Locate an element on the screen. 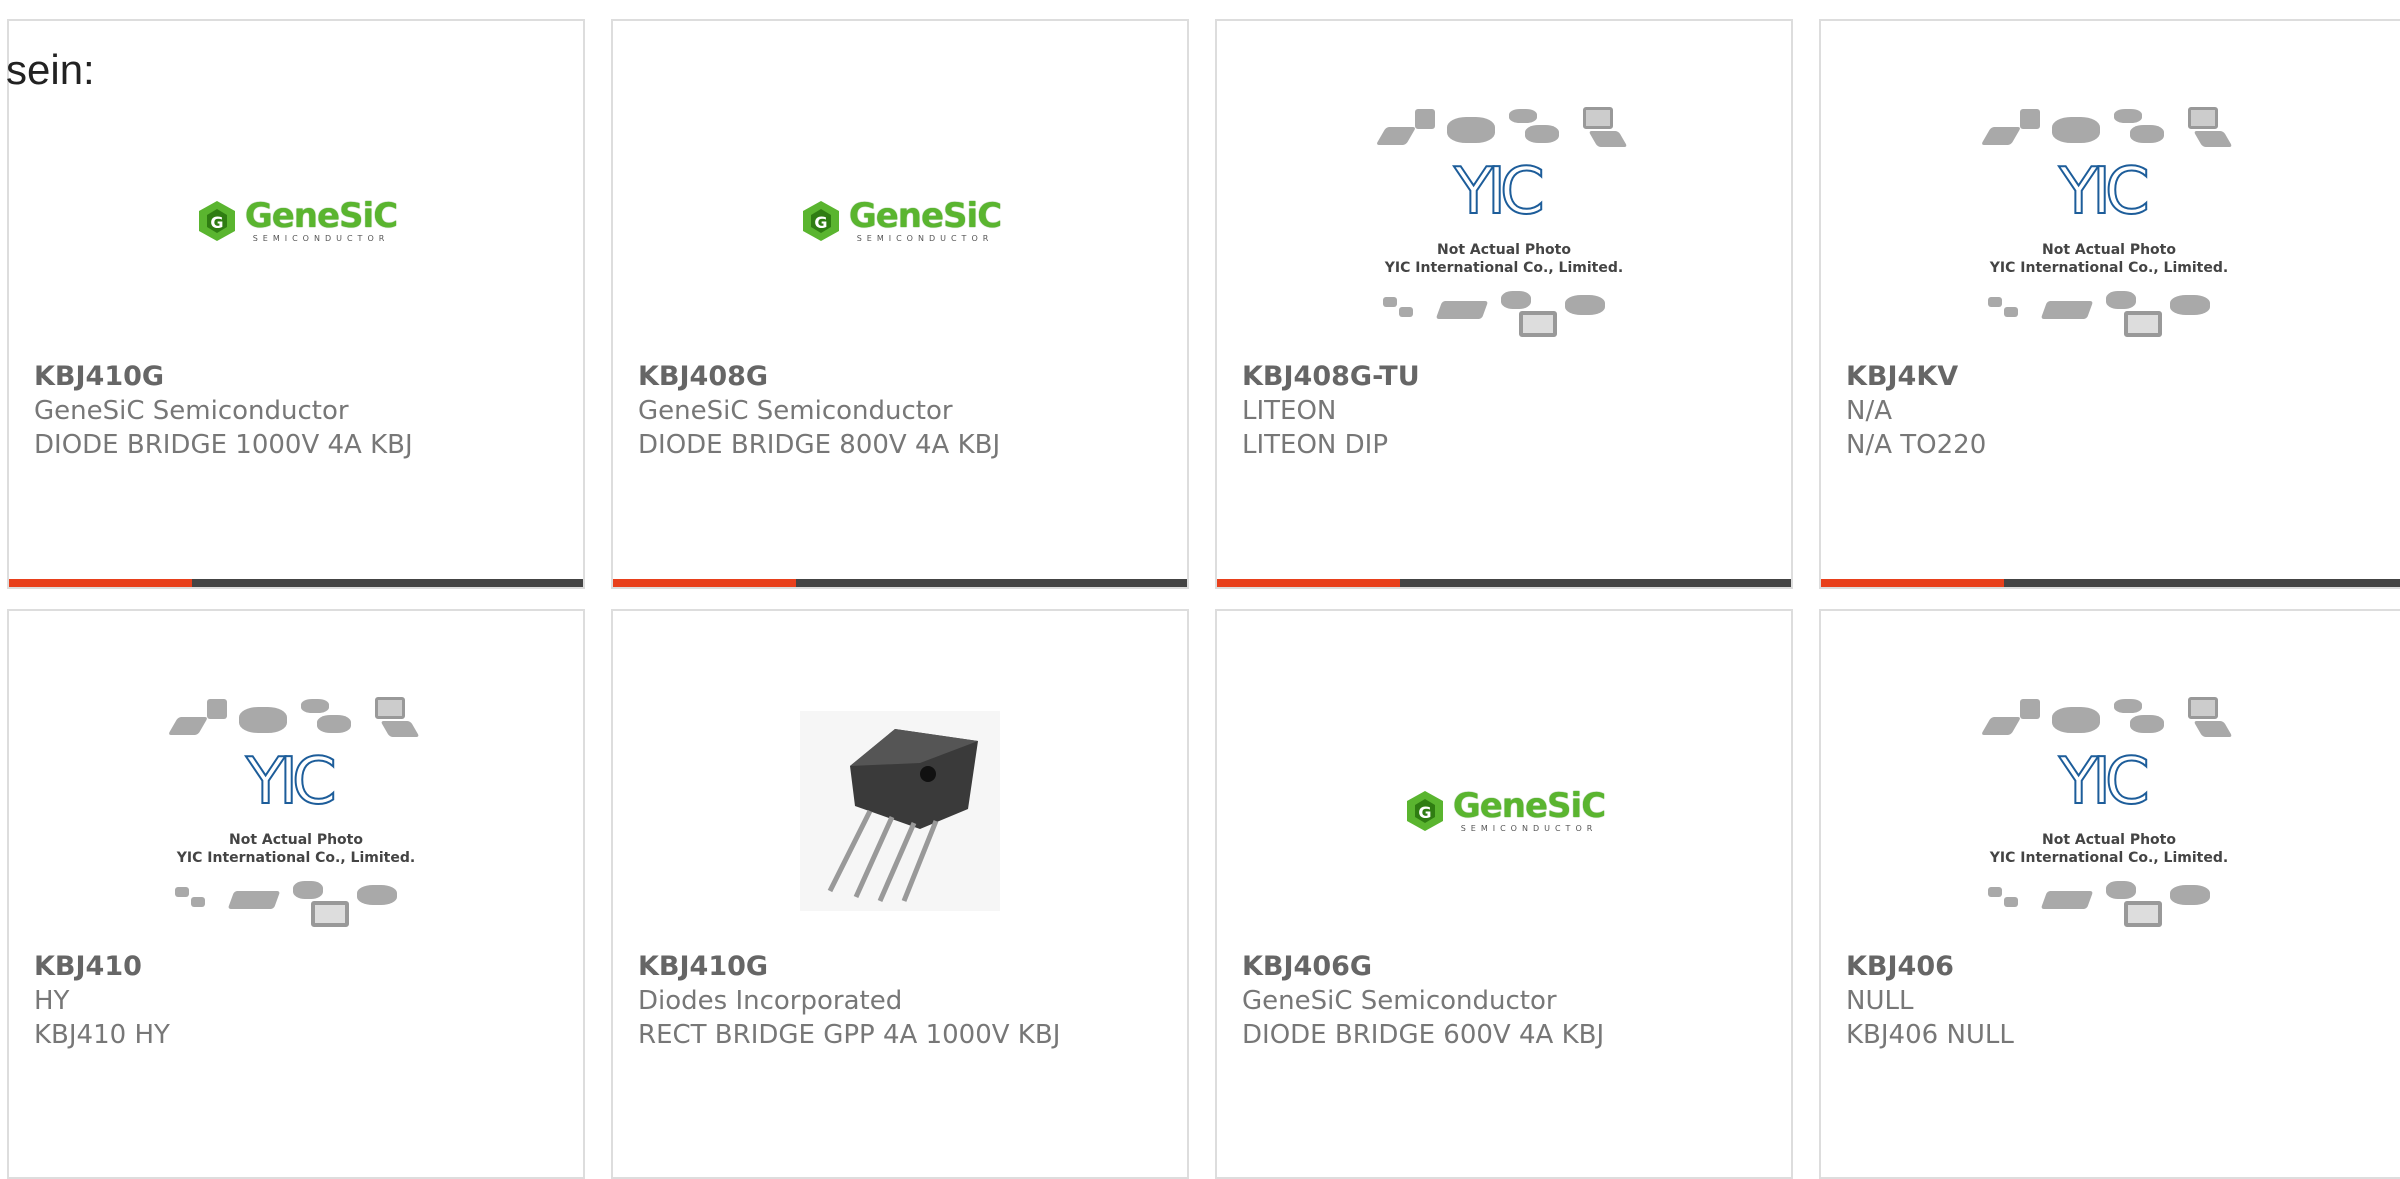 The image size is (2400, 1179). description: RECT BRIDGE GPP 4A 1000V KBJ is located at coordinates (849, 1035).